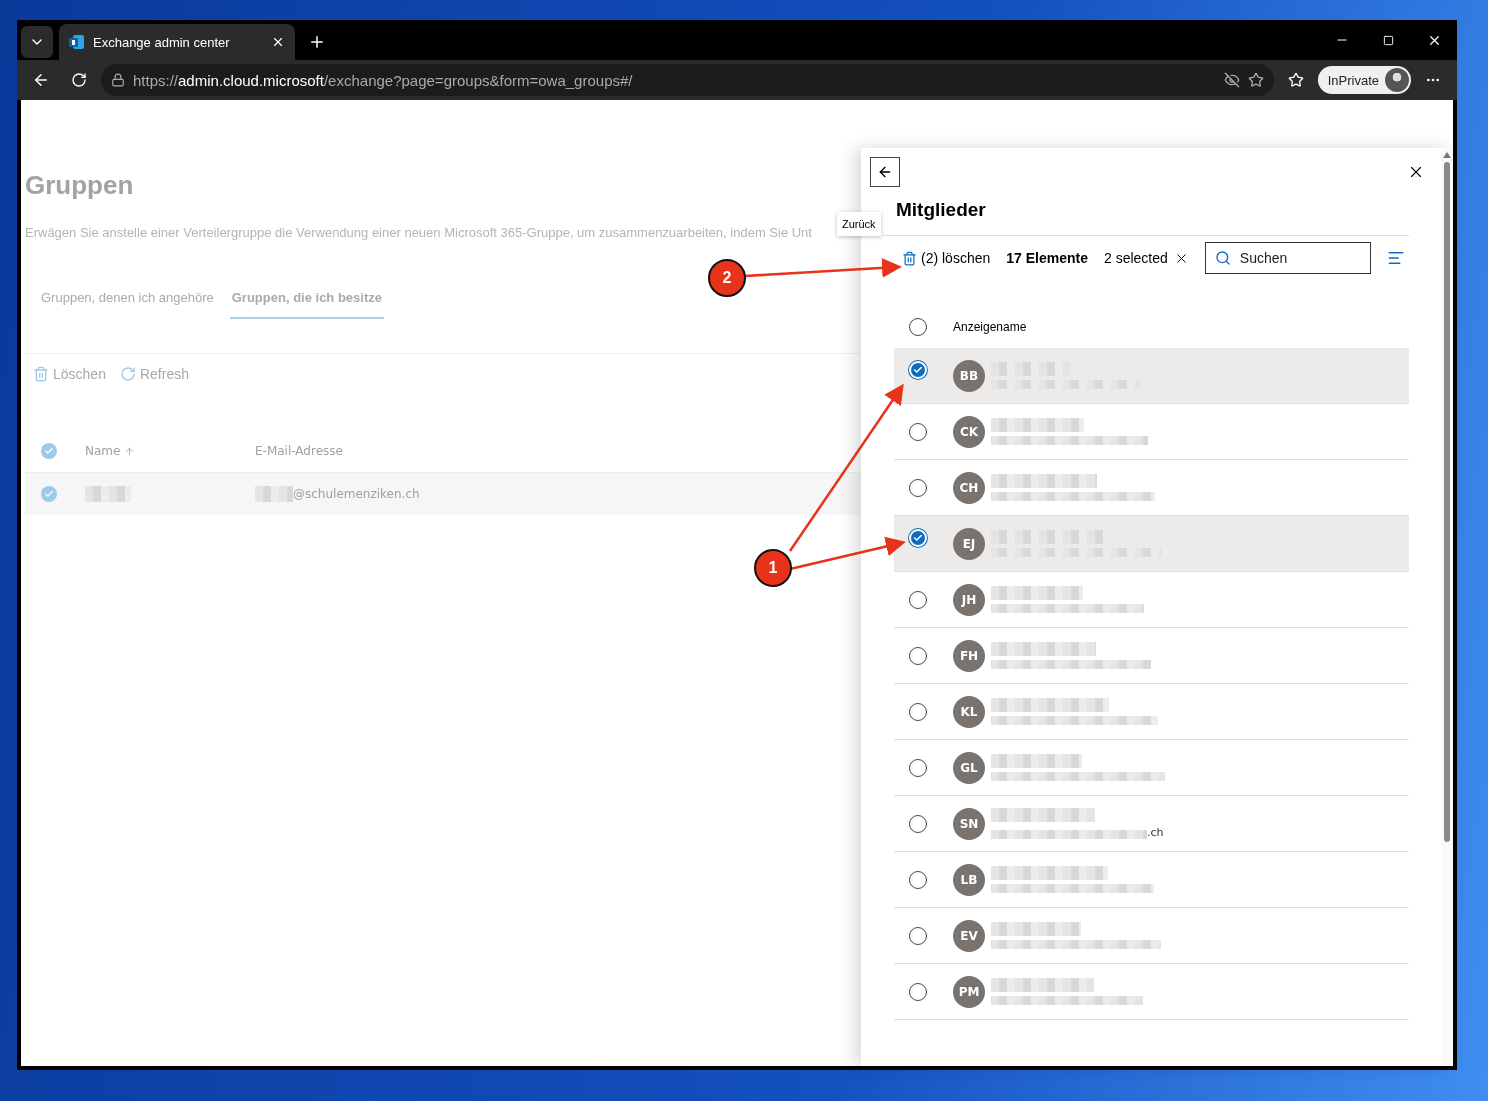 The image size is (1488, 1101). I want to click on avatar: SN, so click(969, 823).